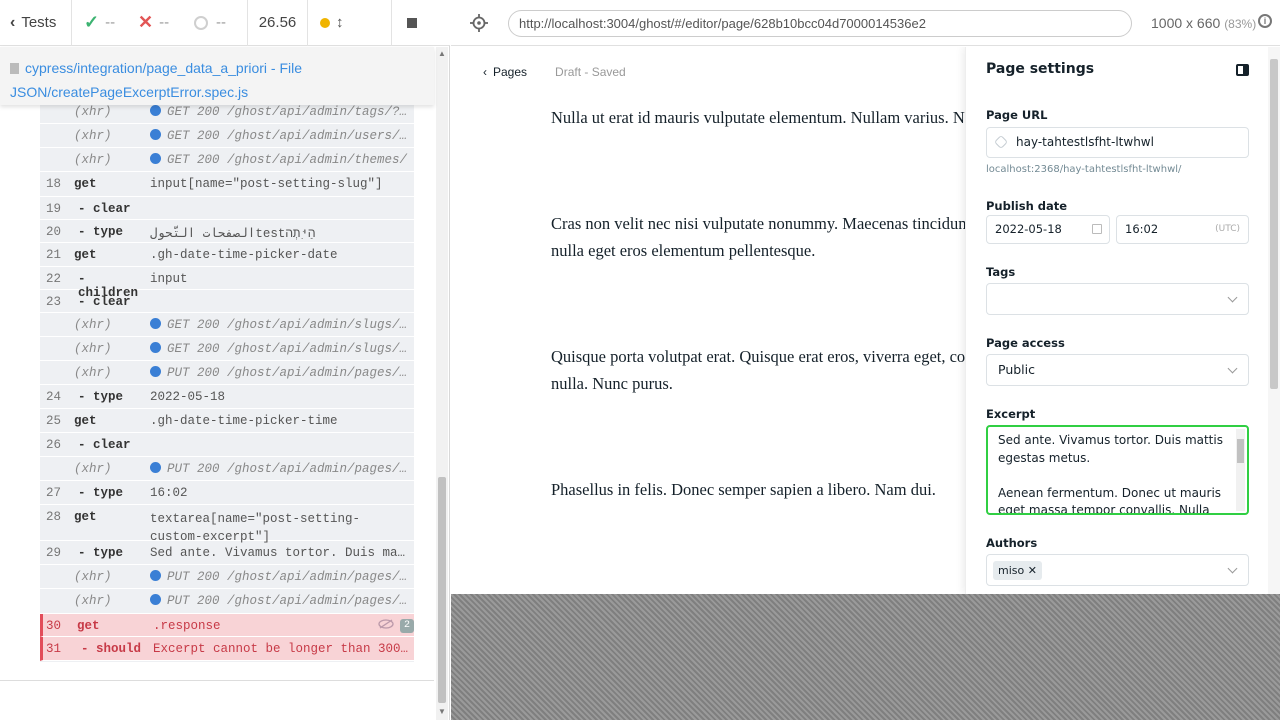  What do you see at coordinates (1186, 23) in the screenshot?
I see `viewport-dimensions: 1000 x 660` at bounding box center [1186, 23].